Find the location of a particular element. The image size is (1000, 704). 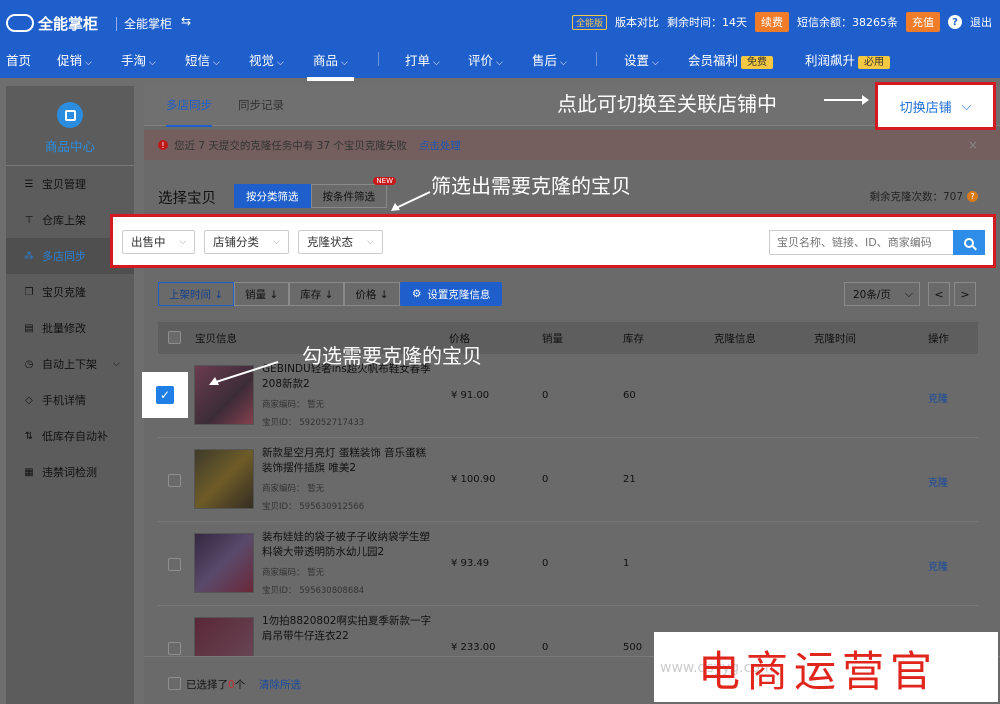

search-box is located at coordinates (877, 242).